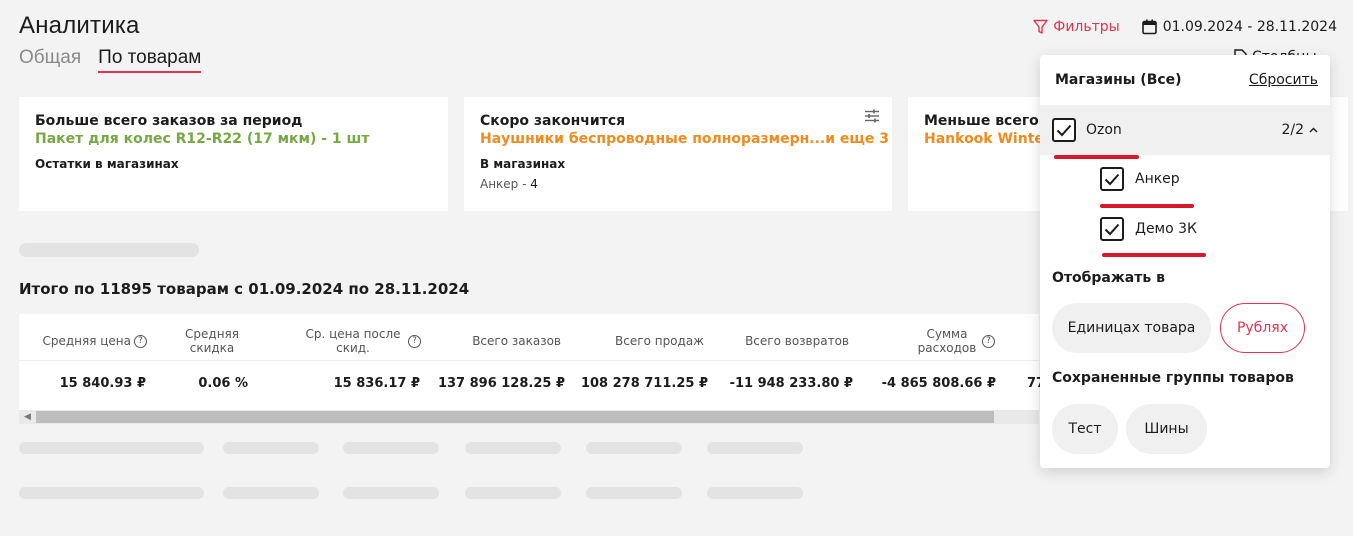 This screenshot has width=1353, height=536. Describe the element at coordinates (952, 341) in the screenshot. I see `column-header: Сумма расходов?` at that location.